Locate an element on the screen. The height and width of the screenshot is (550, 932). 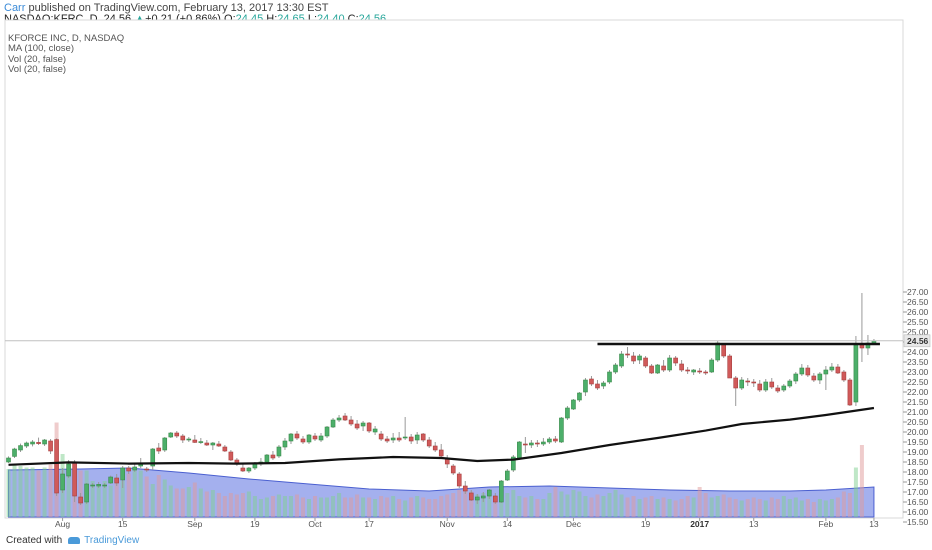
y-tick-label: 20.00 is located at coordinates (918, 432).